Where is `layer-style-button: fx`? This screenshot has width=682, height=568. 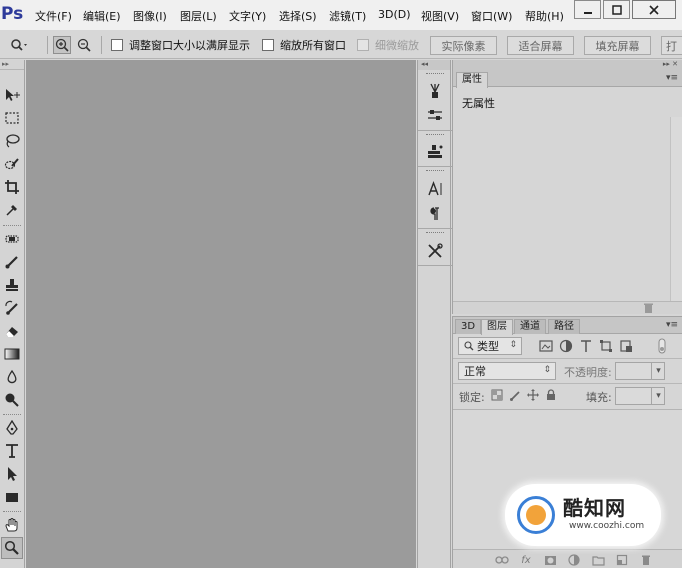
layer-style-button: fx is located at coordinates (526, 560).